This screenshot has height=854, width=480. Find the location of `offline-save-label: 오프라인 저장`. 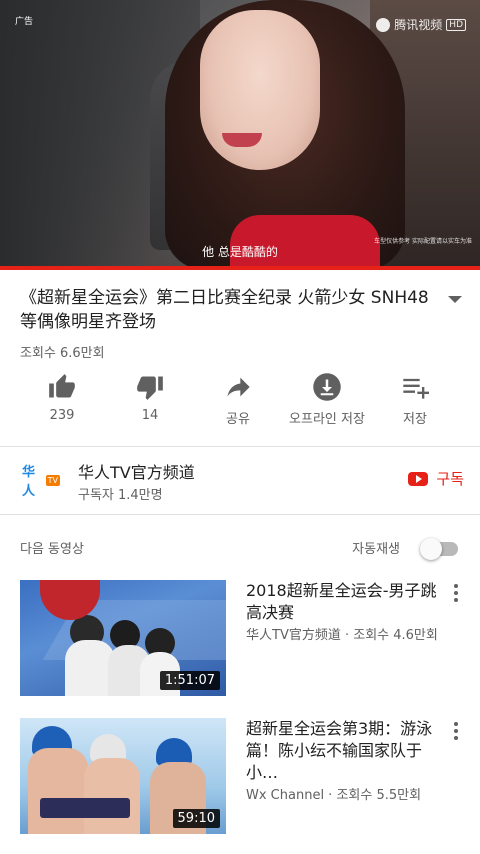

offline-save-label: 오프라인 저장 is located at coordinates (327, 419).